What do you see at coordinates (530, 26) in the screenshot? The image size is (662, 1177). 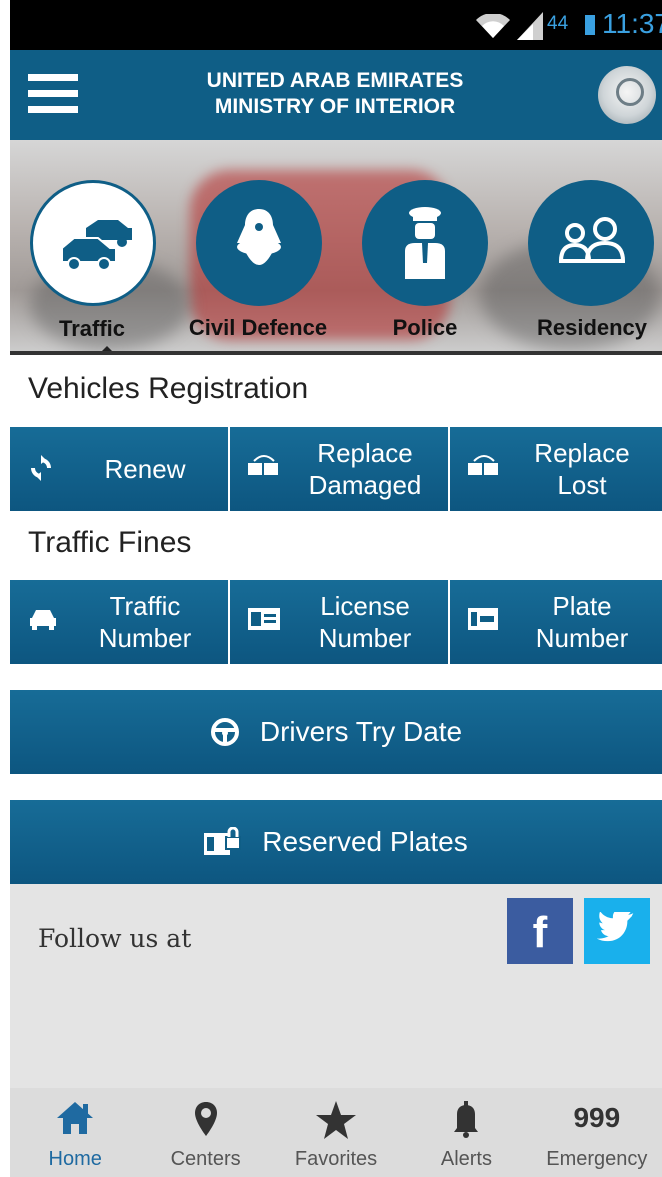 I see `signal-icon` at bounding box center [530, 26].